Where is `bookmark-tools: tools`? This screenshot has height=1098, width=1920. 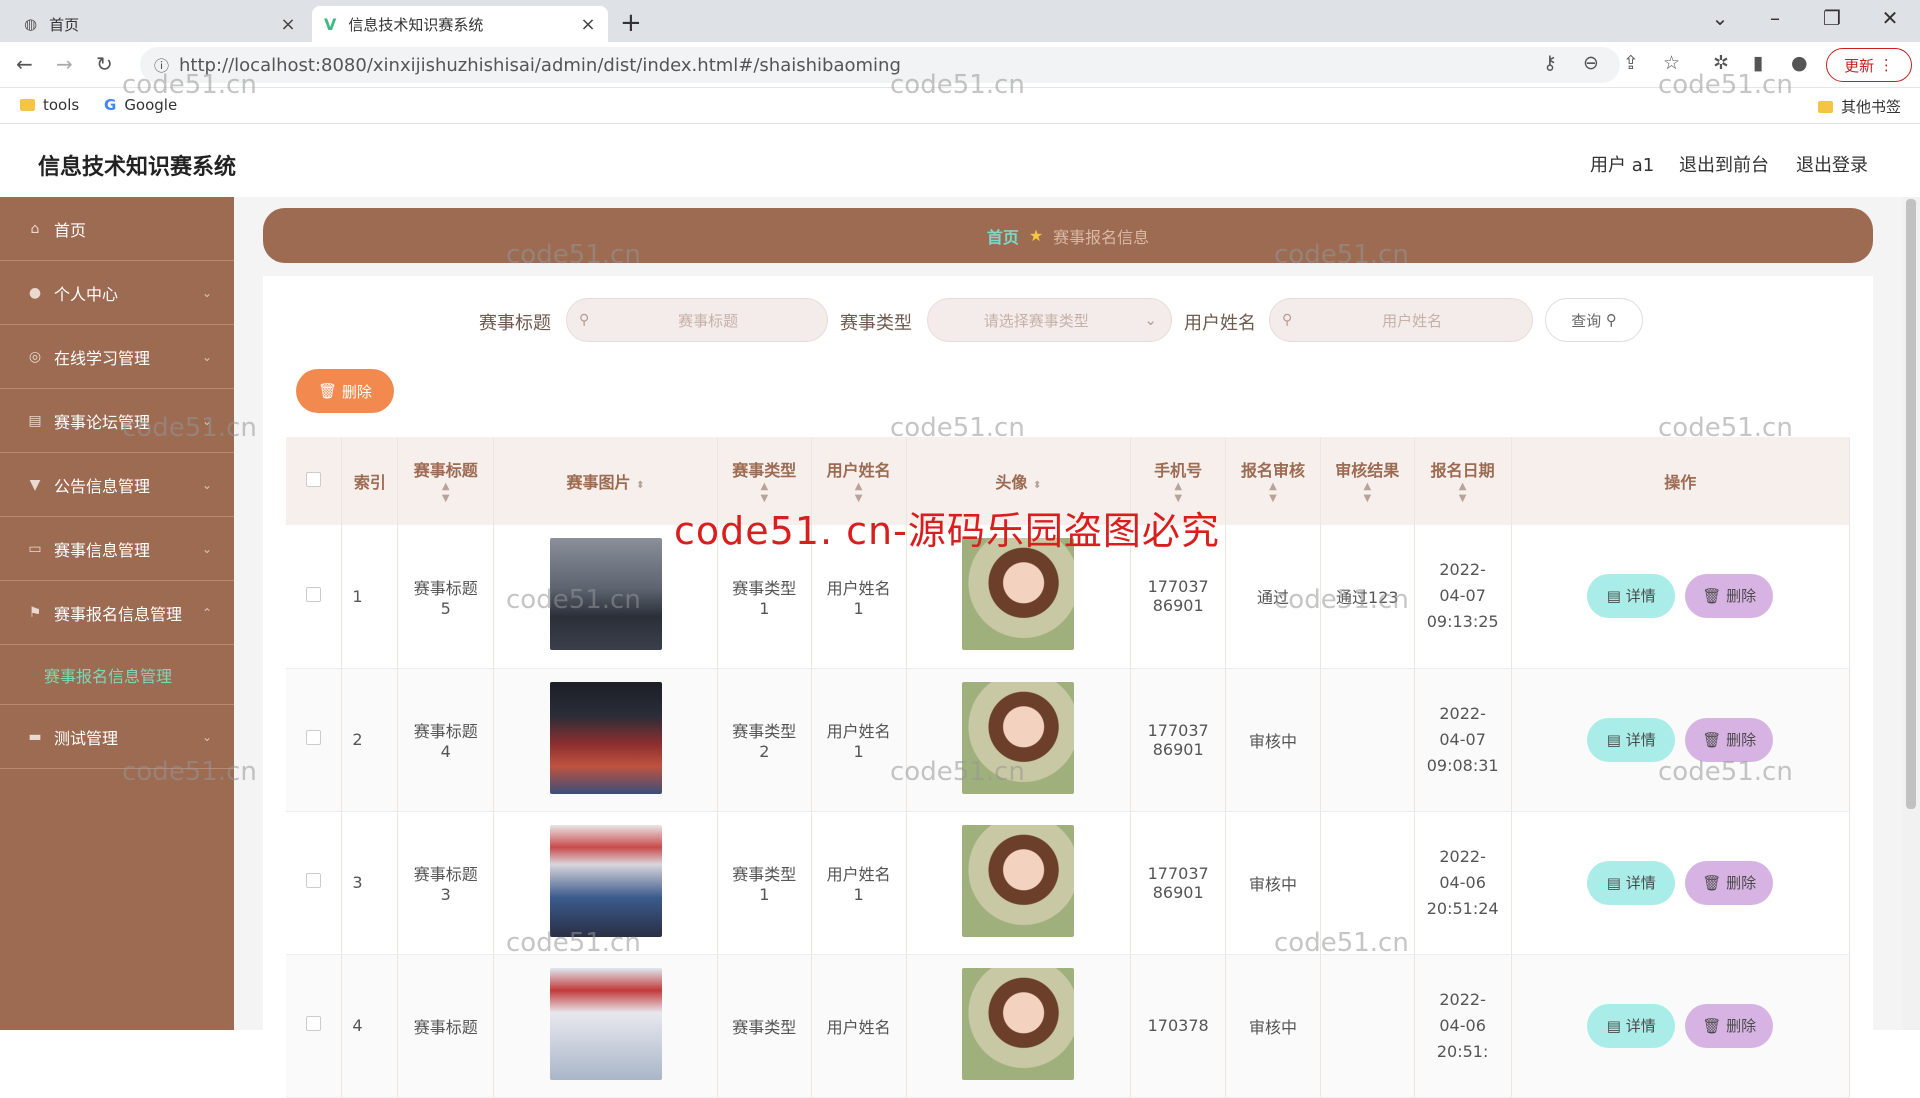
bookmark-tools: tools is located at coordinates (49, 105).